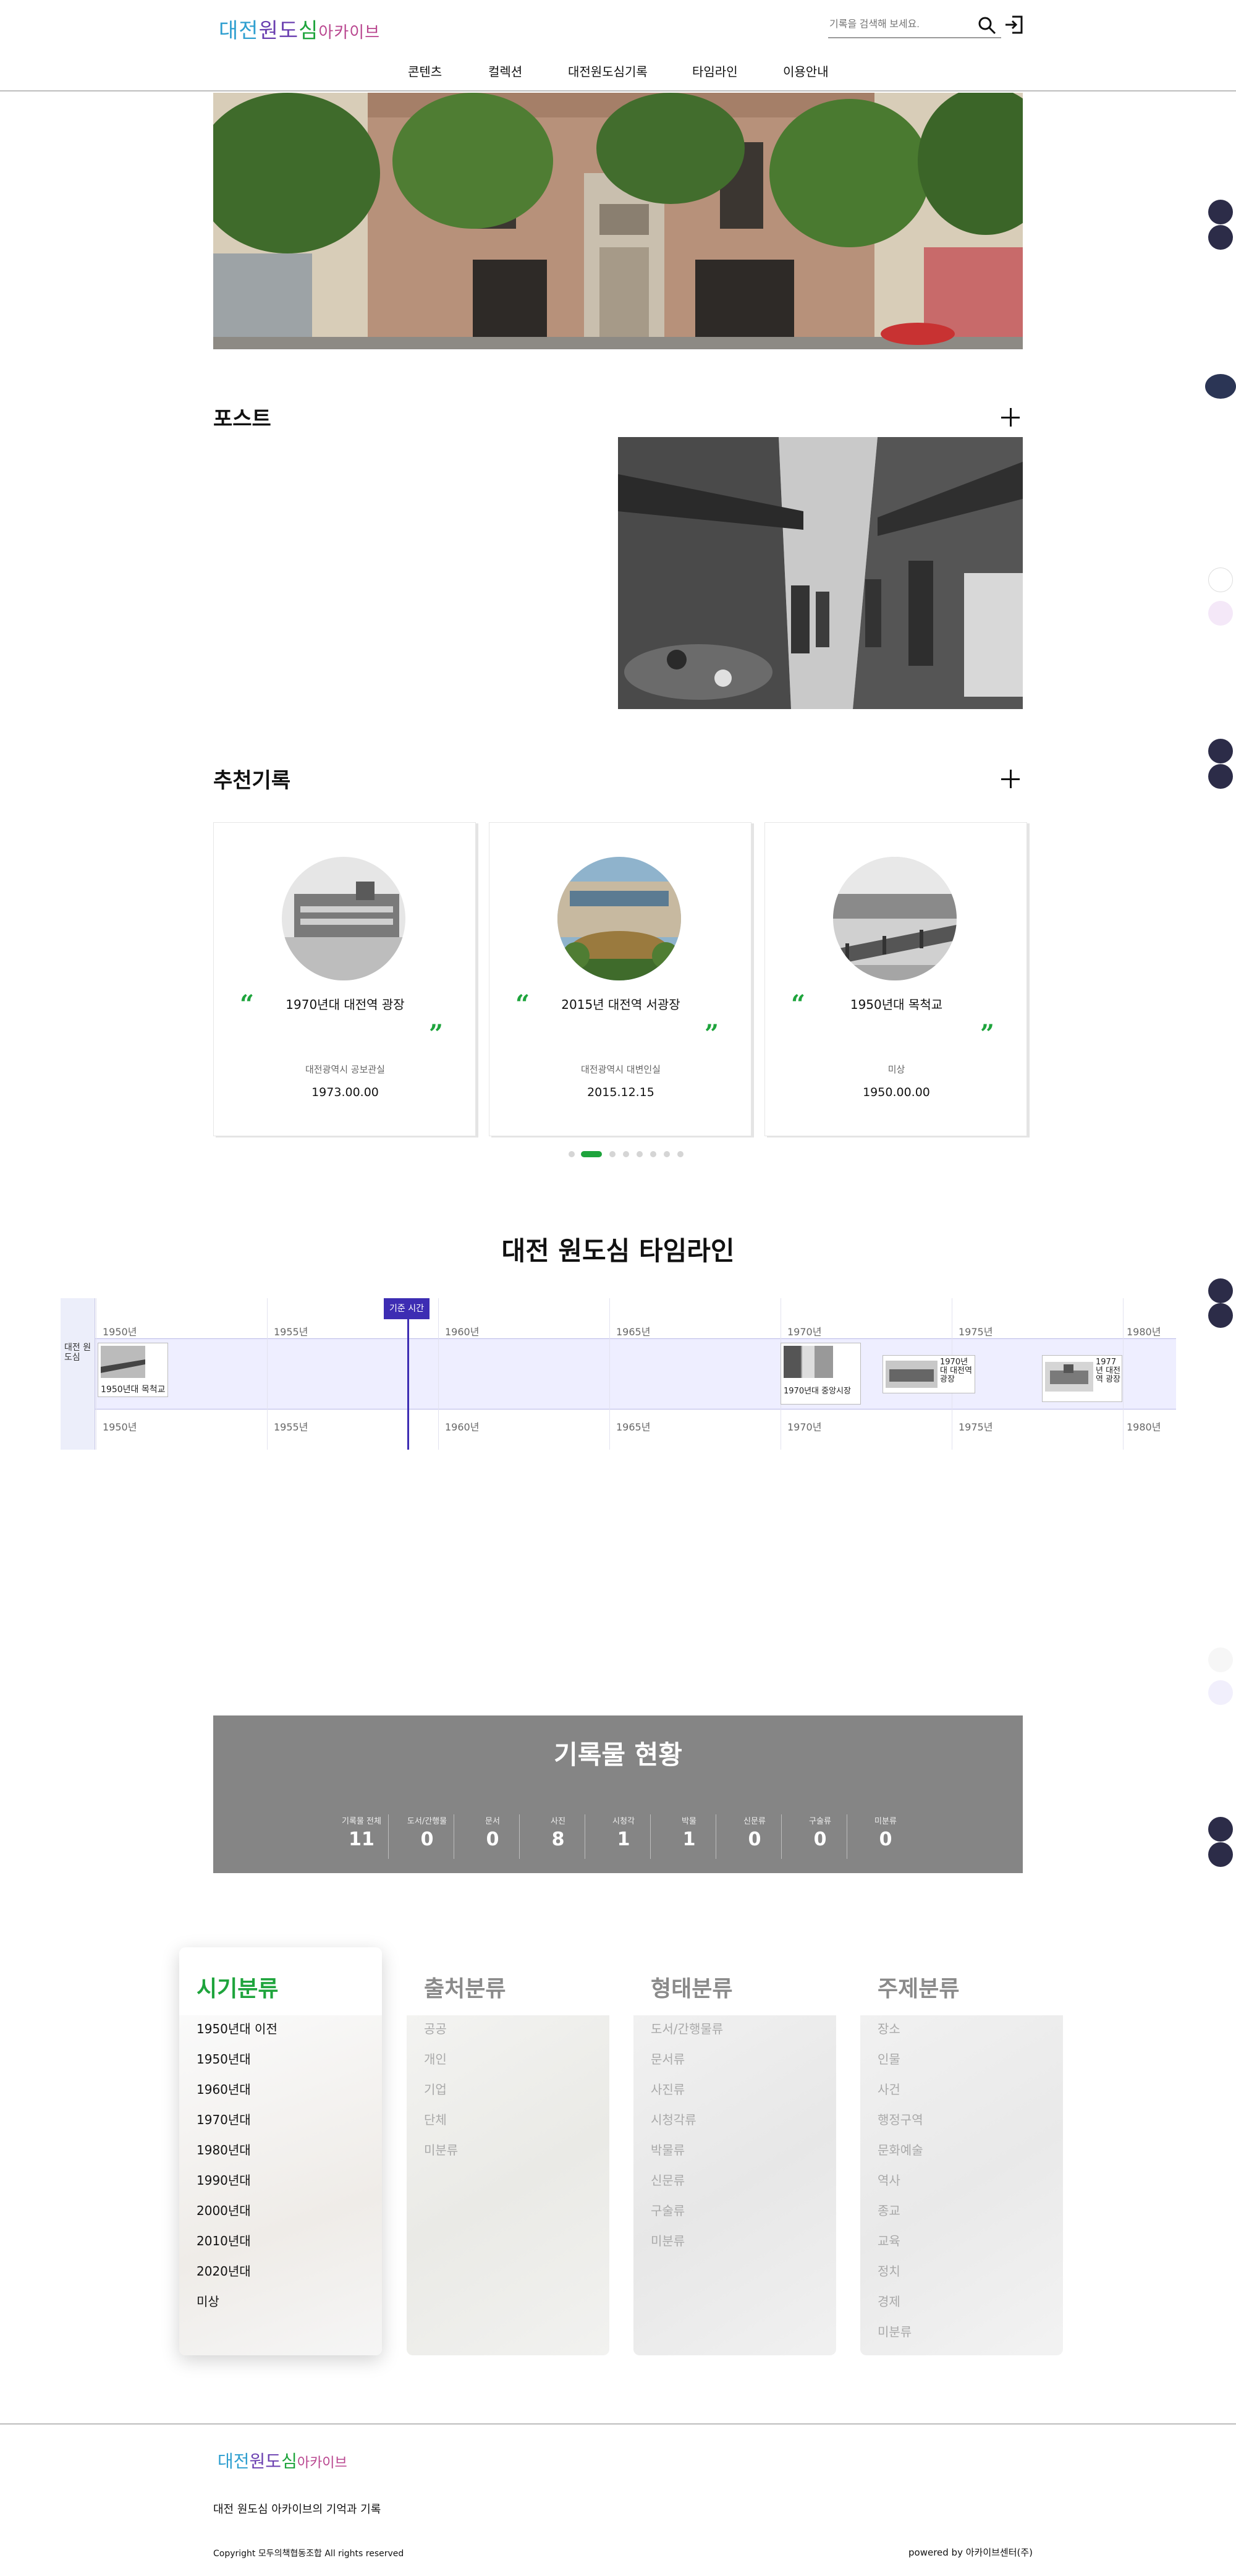  I want to click on search-input, so click(899, 25).